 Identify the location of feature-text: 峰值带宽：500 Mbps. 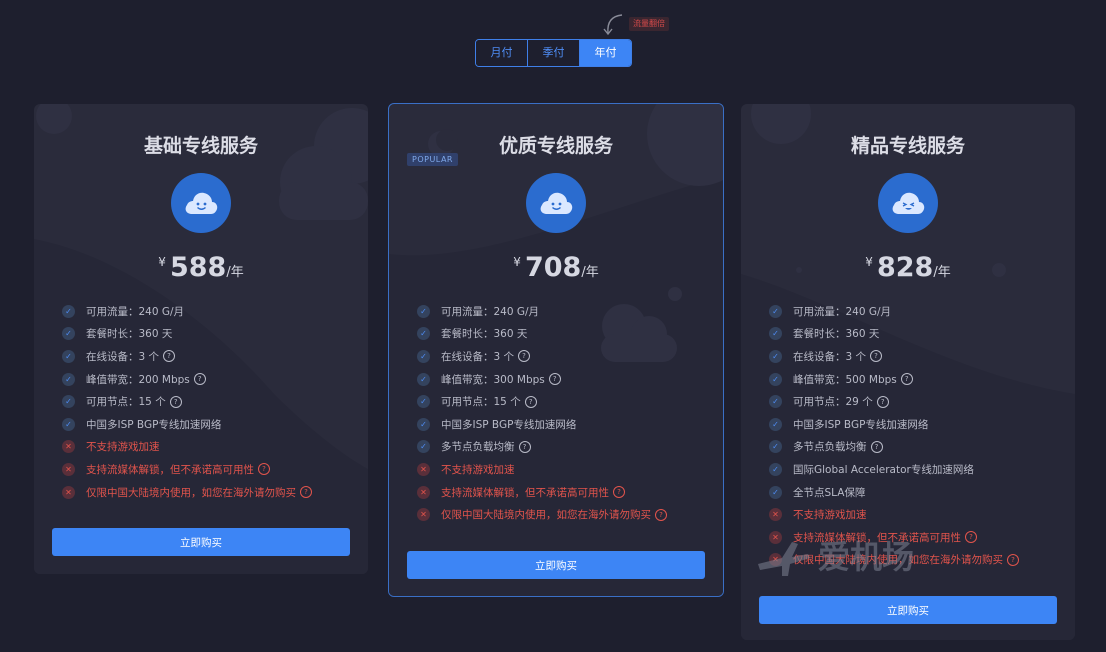
(845, 379).